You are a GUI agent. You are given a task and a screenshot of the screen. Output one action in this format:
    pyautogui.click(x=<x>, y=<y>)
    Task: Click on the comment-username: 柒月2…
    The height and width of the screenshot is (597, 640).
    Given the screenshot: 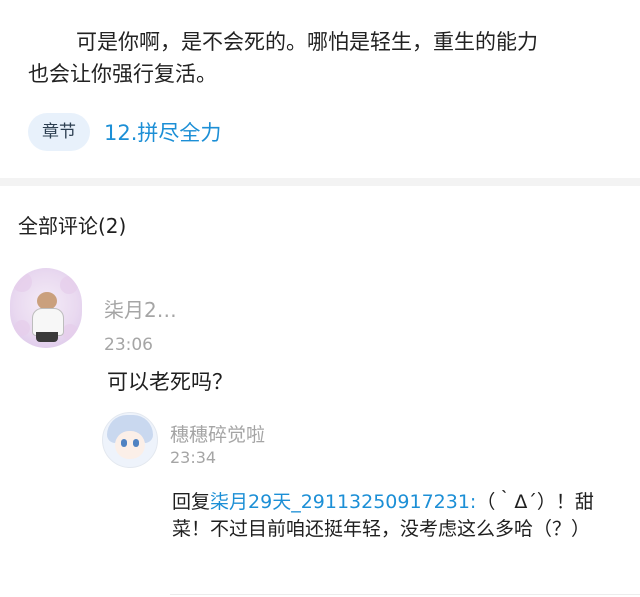 What is the action you would take?
    pyautogui.click(x=140, y=308)
    